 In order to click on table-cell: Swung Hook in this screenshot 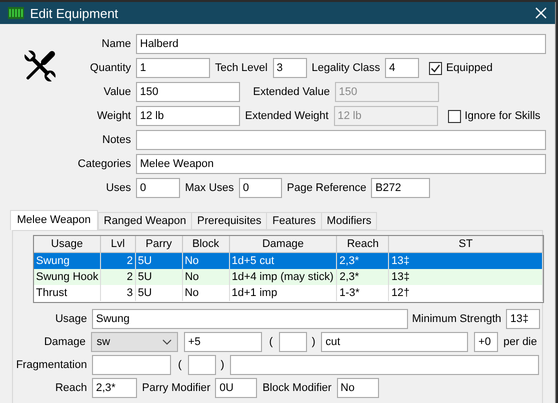, I will do `click(67, 277)`.